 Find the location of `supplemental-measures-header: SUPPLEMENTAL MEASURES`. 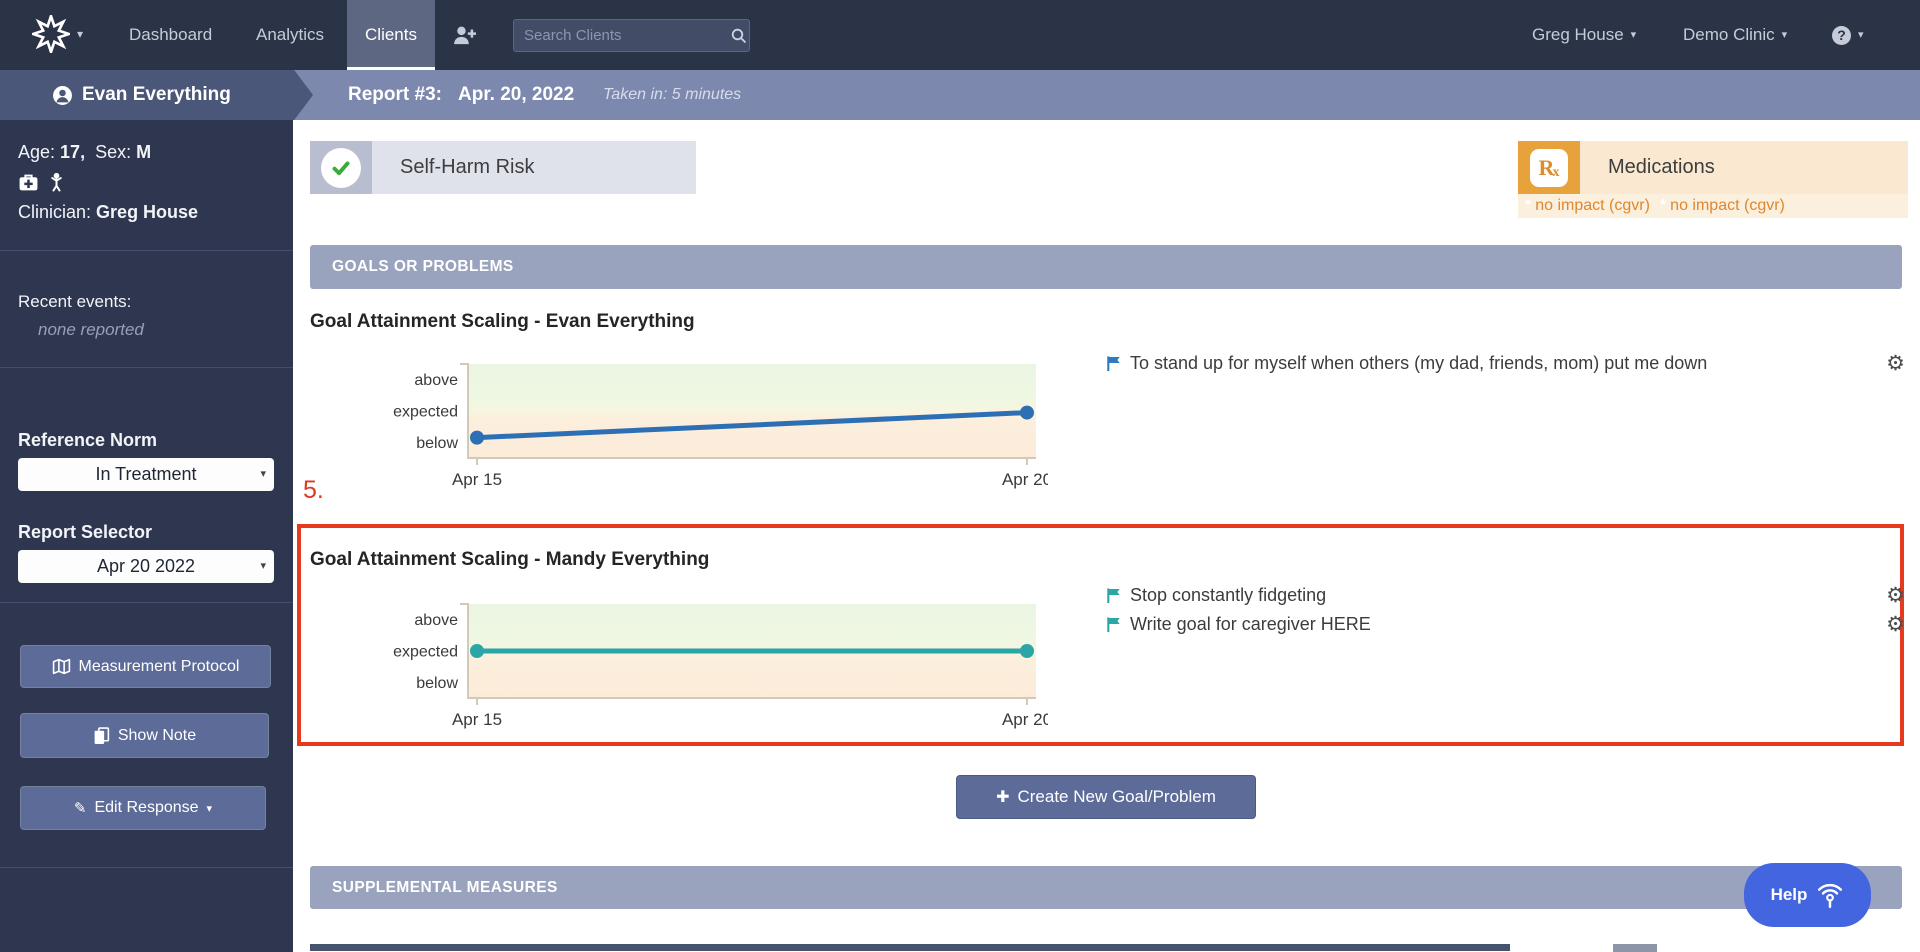

supplemental-measures-header: SUPPLEMENTAL MEASURES is located at coordinates (1106, 887).